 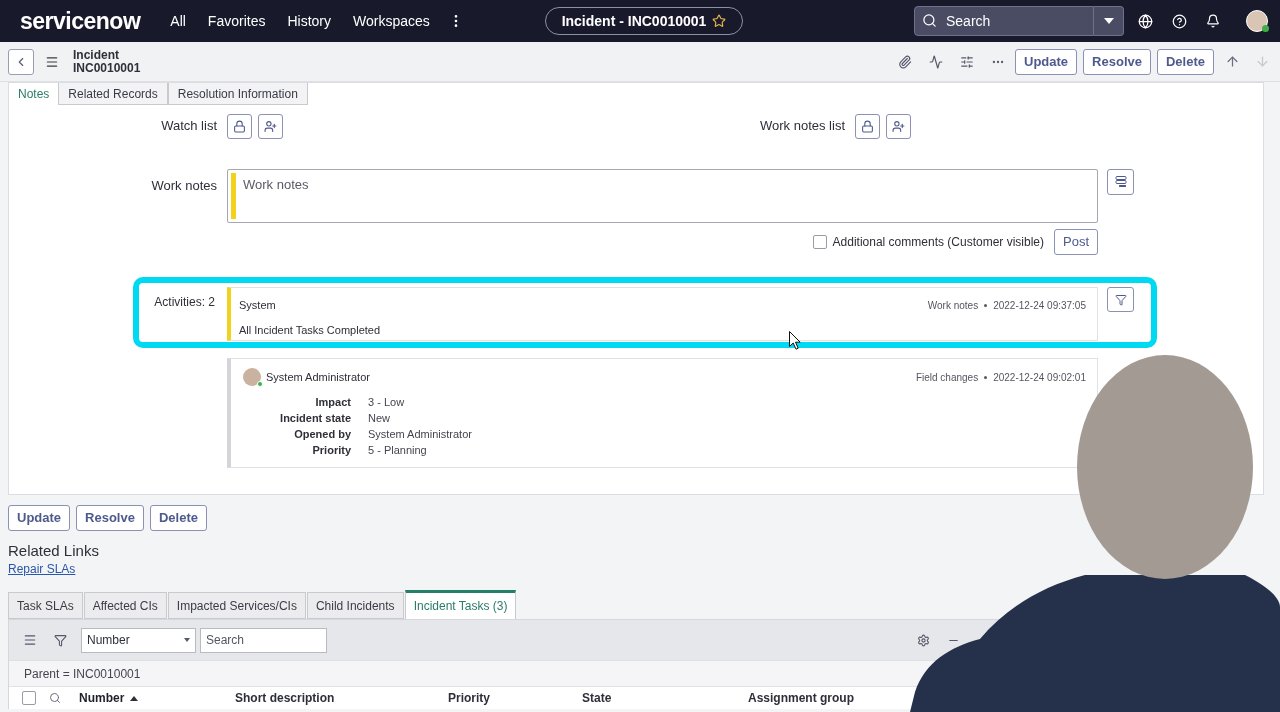 I want to click on post-button: Post, so click(x=1076, y=242).